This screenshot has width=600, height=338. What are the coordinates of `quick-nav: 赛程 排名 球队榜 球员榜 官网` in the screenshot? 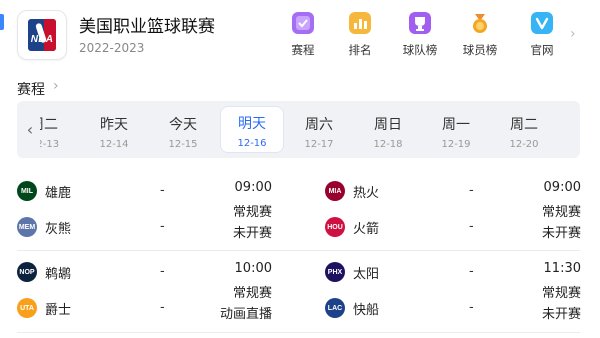 It's located at (423, 36).